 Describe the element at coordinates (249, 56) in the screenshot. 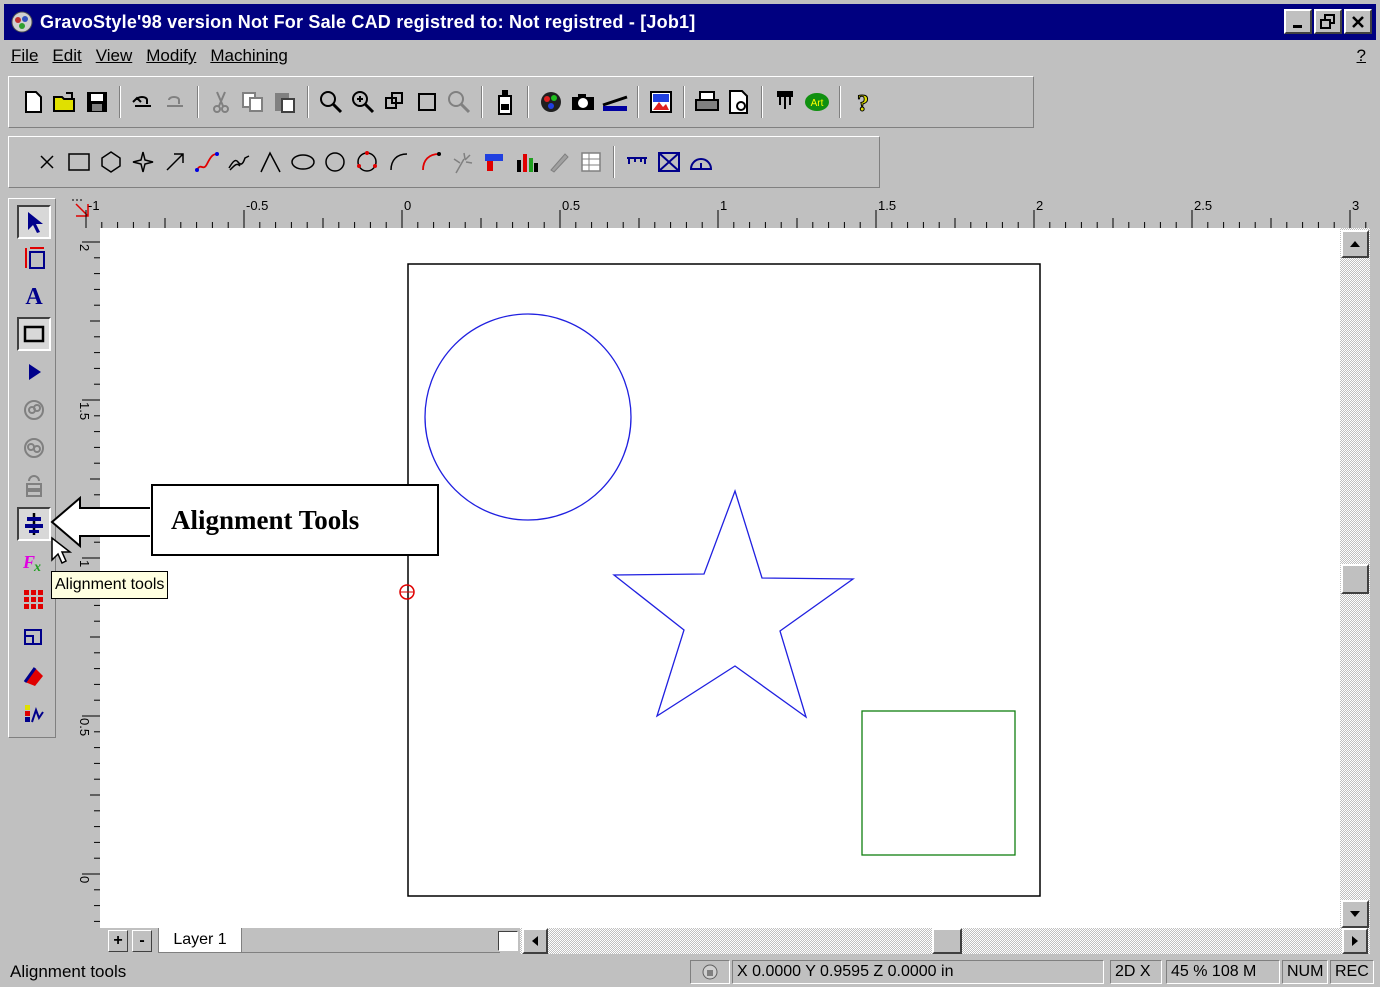

I see `menu-machining: Machining` at that location.